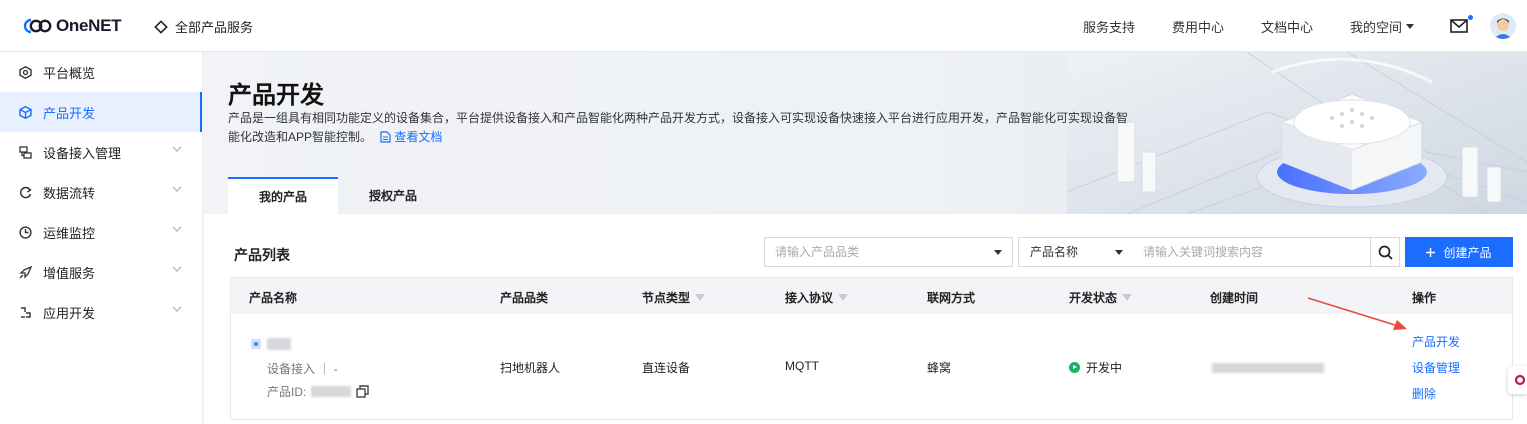 This screenshot has height=424, width=1527. Describe the element at coordinates (101, 232) in the screenshot. I see `sidebar-item-ops-monitor: 运维监控` at that location.